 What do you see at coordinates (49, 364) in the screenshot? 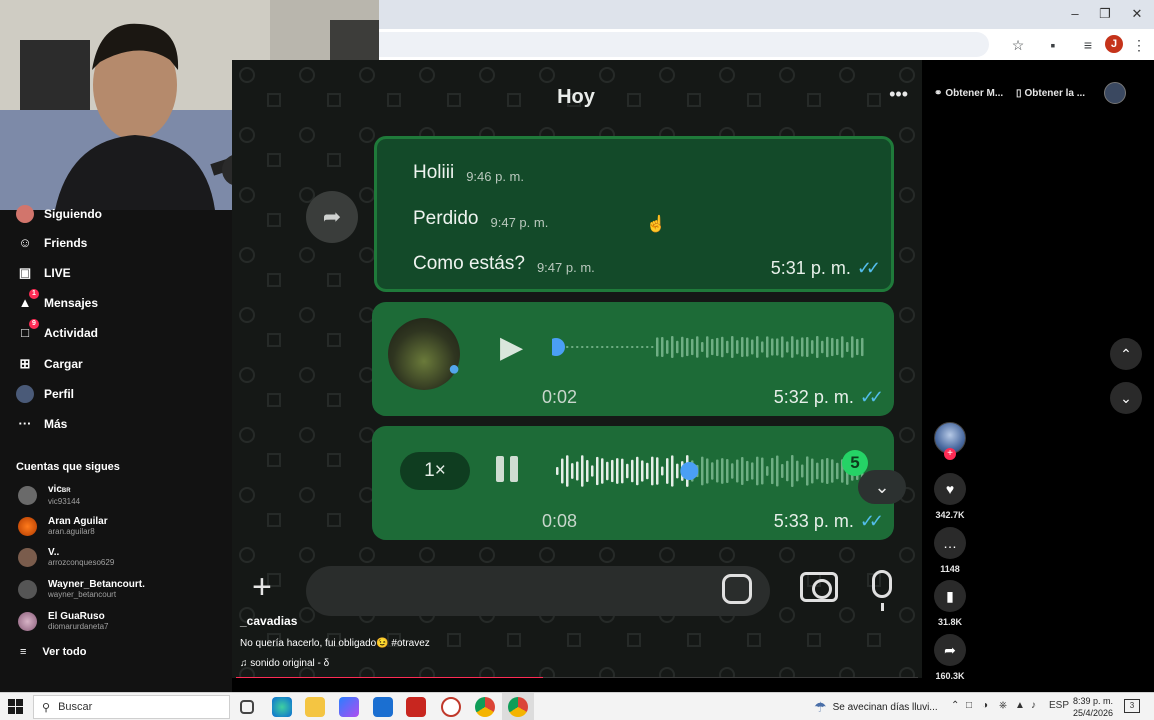
I see `sidebar-item-upload: ⊞ Cargar` at bounding box center [49, 364].